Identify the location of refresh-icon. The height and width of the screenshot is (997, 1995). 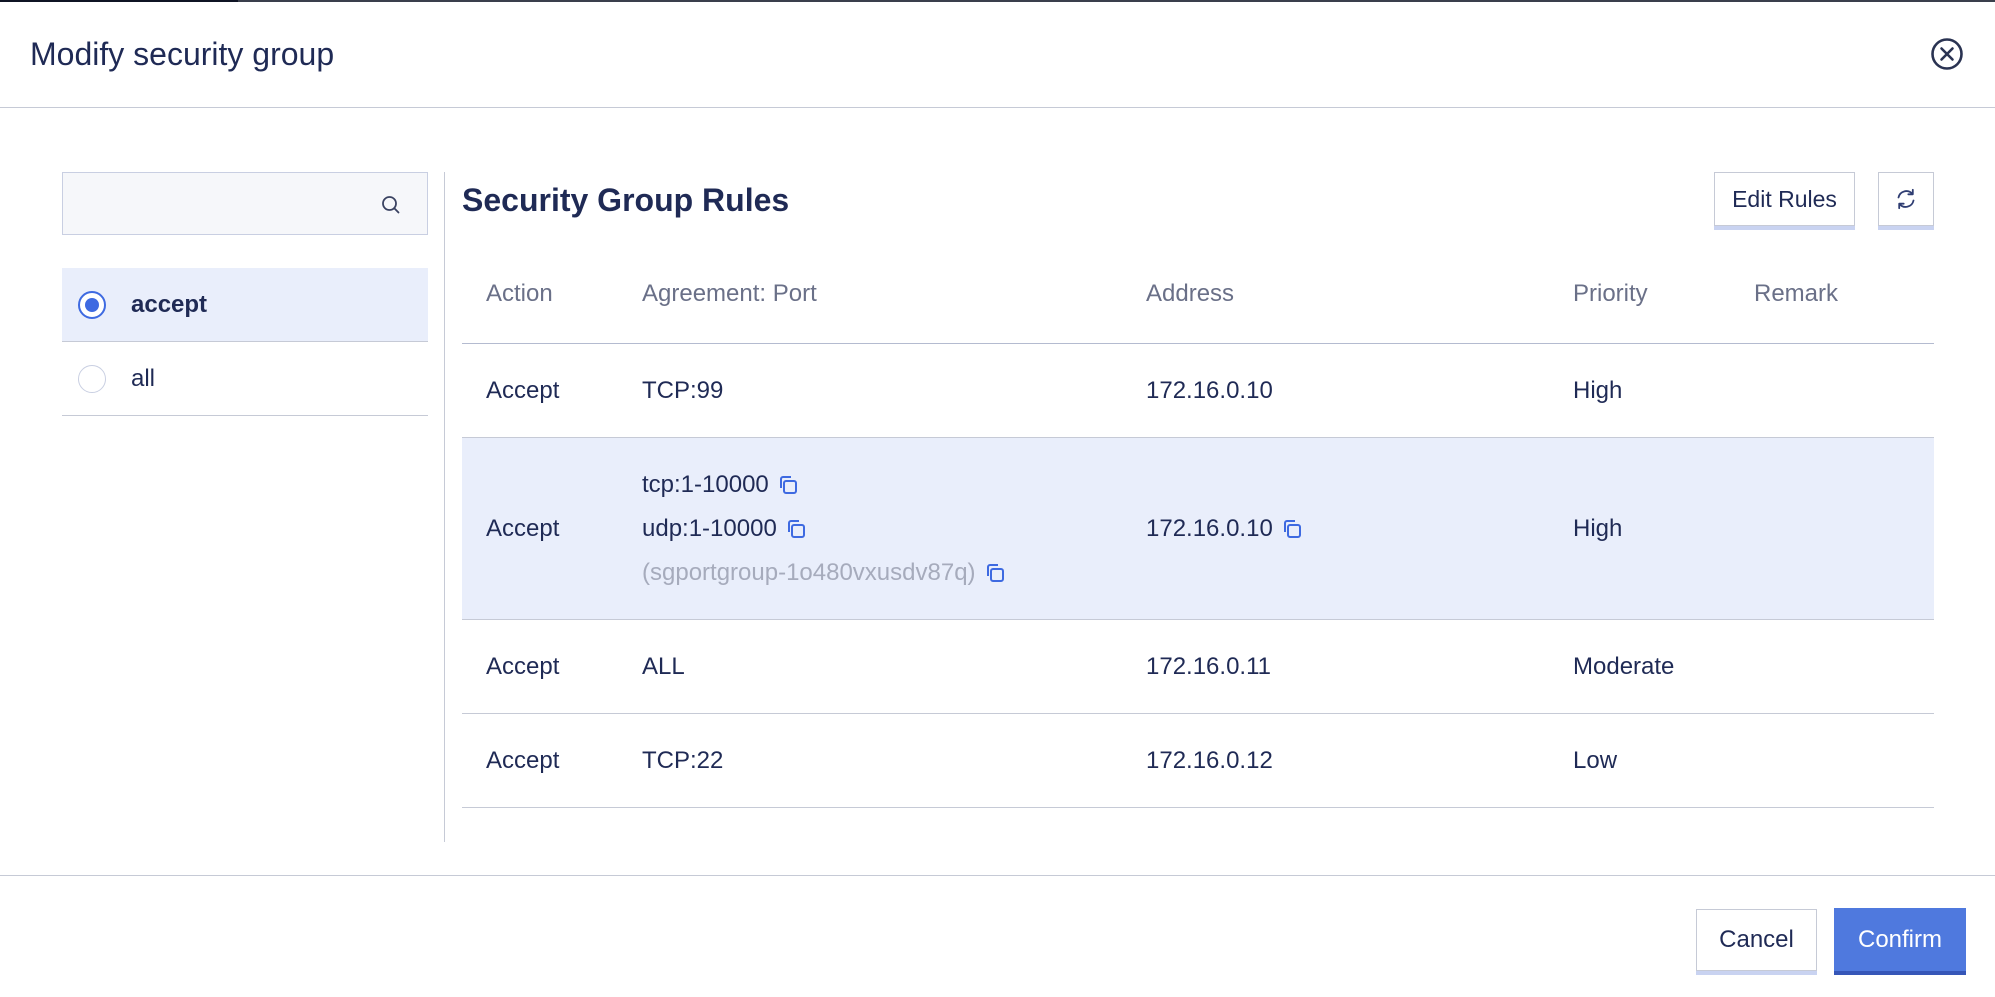
(1906, 199).